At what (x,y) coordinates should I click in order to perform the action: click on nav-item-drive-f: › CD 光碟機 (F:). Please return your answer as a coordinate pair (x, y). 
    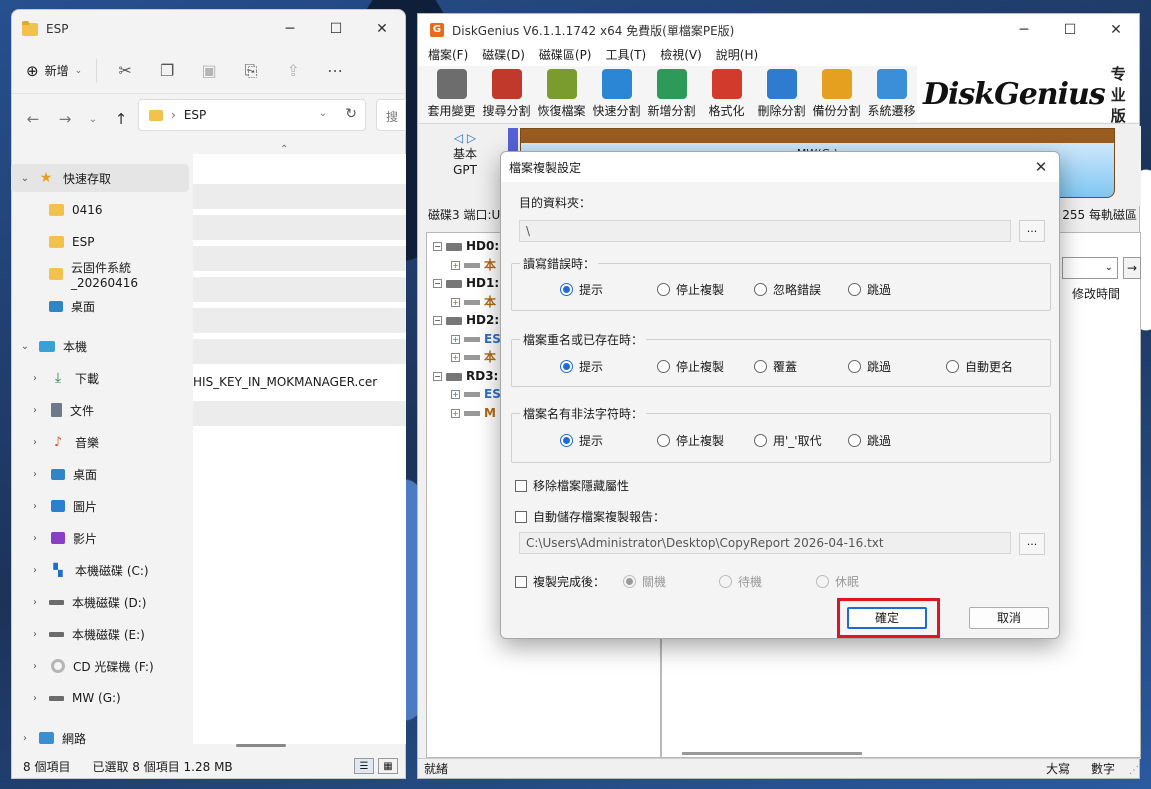
    Looking at the image, I should click on (100, 666).